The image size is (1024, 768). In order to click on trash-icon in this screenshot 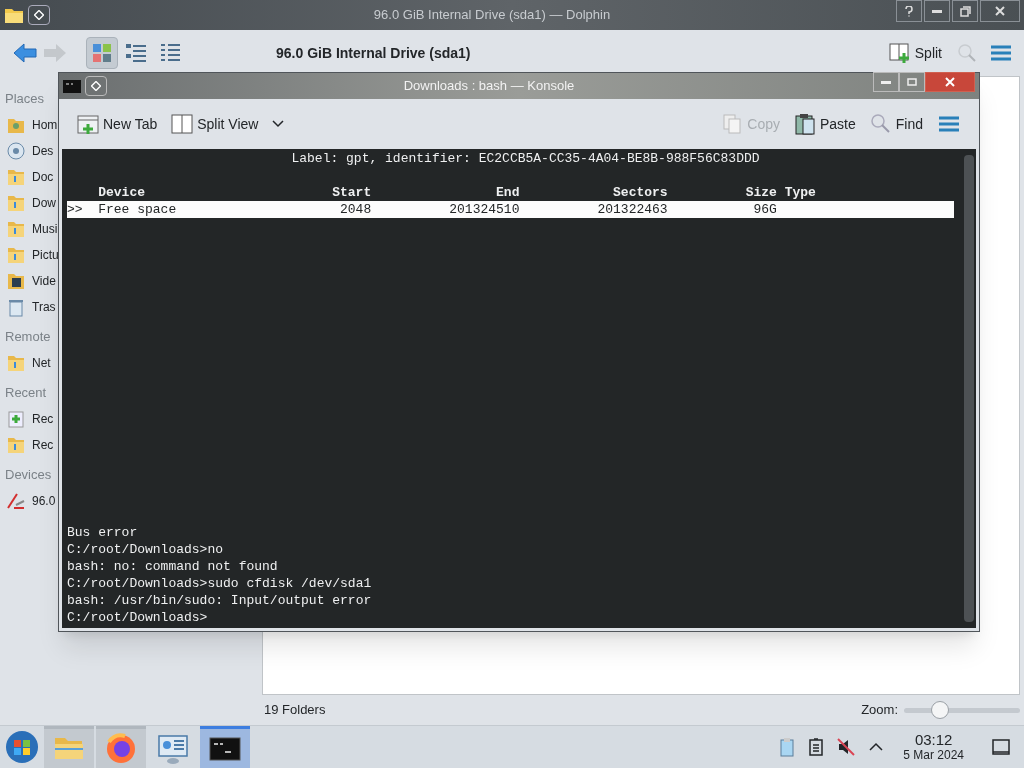, I will do `click(16, 307)`.